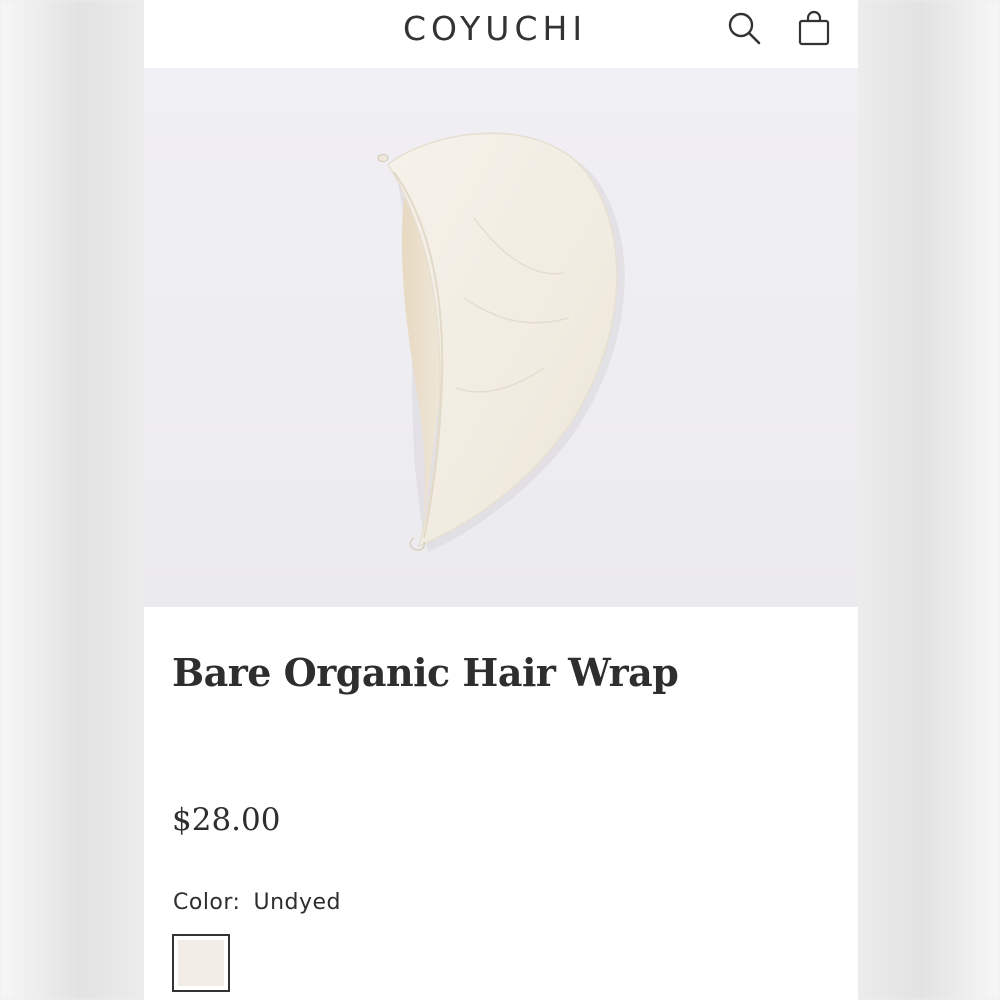 The width and height of the screenshot is (1000, 1000). What do you see at coordinates (501, 342) in the screenshot?
I see `hair-wrap-illustration` at bounding box center [501, 342].